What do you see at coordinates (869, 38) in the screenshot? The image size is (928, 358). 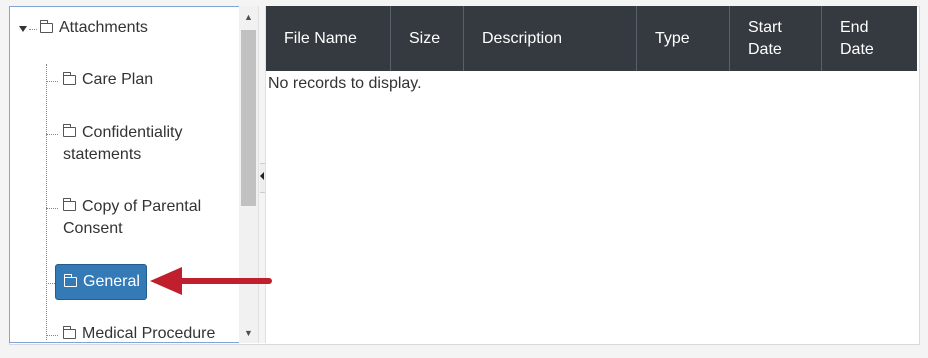 I see `column-header-end-date: End Date` at bounding box center [869, 38].